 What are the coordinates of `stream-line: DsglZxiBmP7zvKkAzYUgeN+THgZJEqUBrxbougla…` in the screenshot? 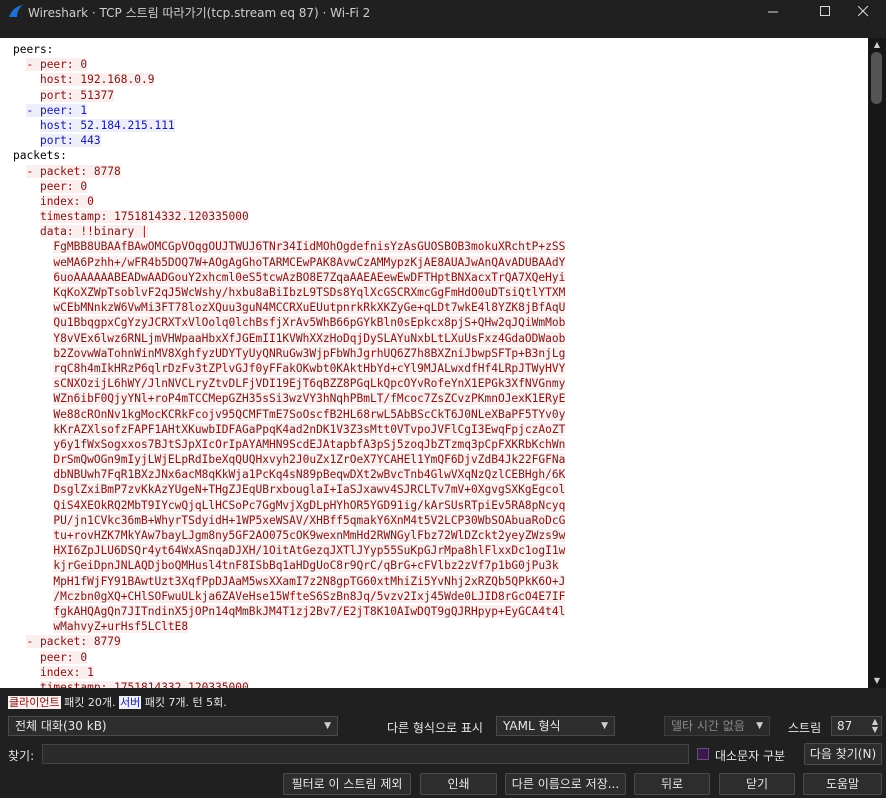 It's located at (289, 489).